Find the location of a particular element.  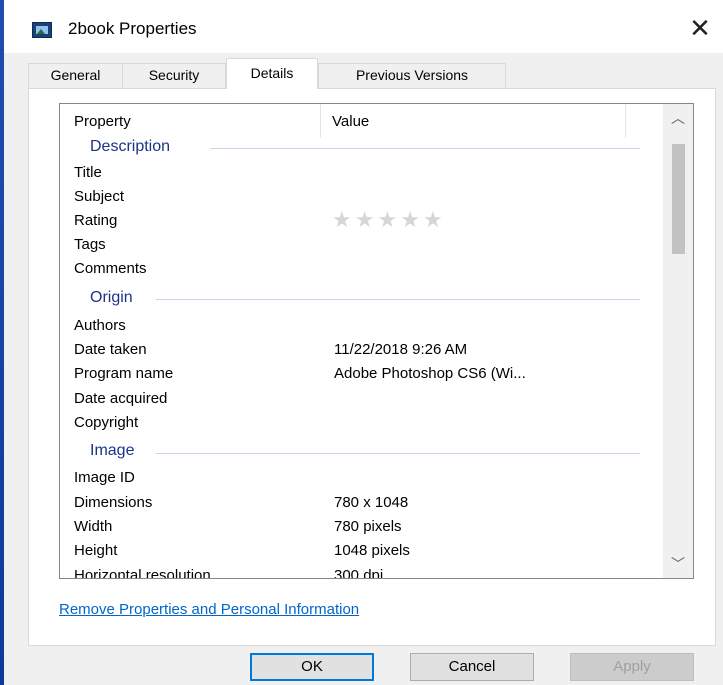

property-name: Subject is located at coordinates (99, 196).